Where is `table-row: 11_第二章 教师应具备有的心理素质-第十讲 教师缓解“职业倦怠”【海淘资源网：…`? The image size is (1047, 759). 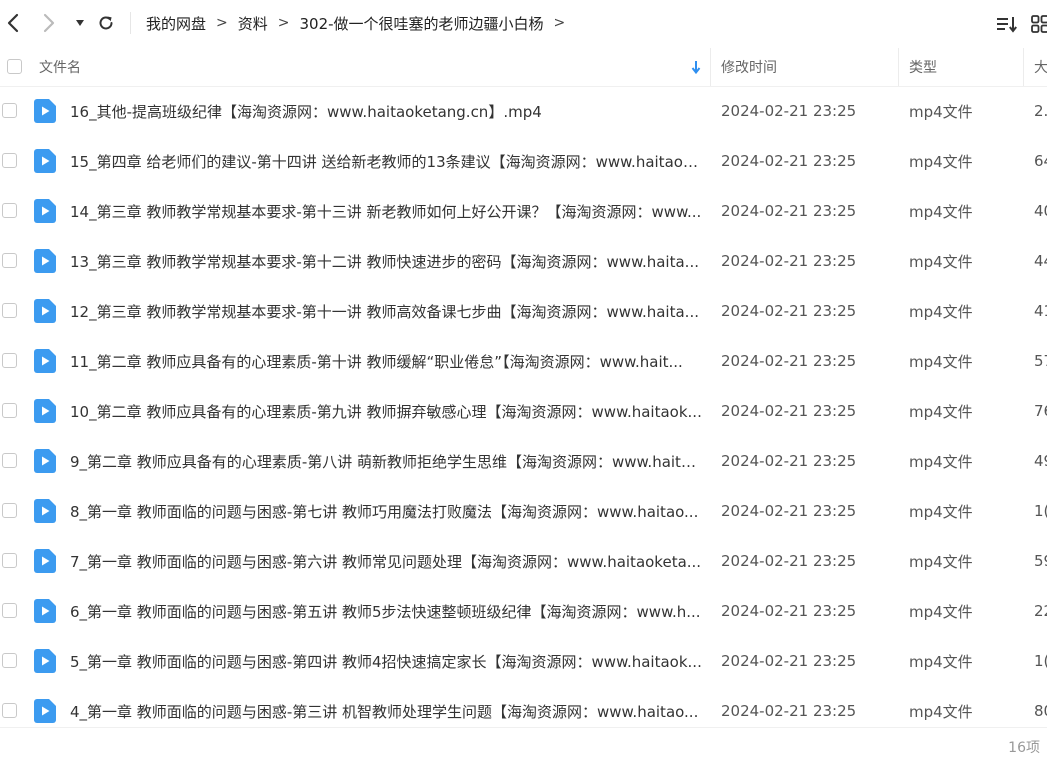 table-row: 11_第二章 教师应具备有的心理素质-第十讲 教师缓解“职业倦怠”【海淘资源网：… is located at coordinates (523, 361).